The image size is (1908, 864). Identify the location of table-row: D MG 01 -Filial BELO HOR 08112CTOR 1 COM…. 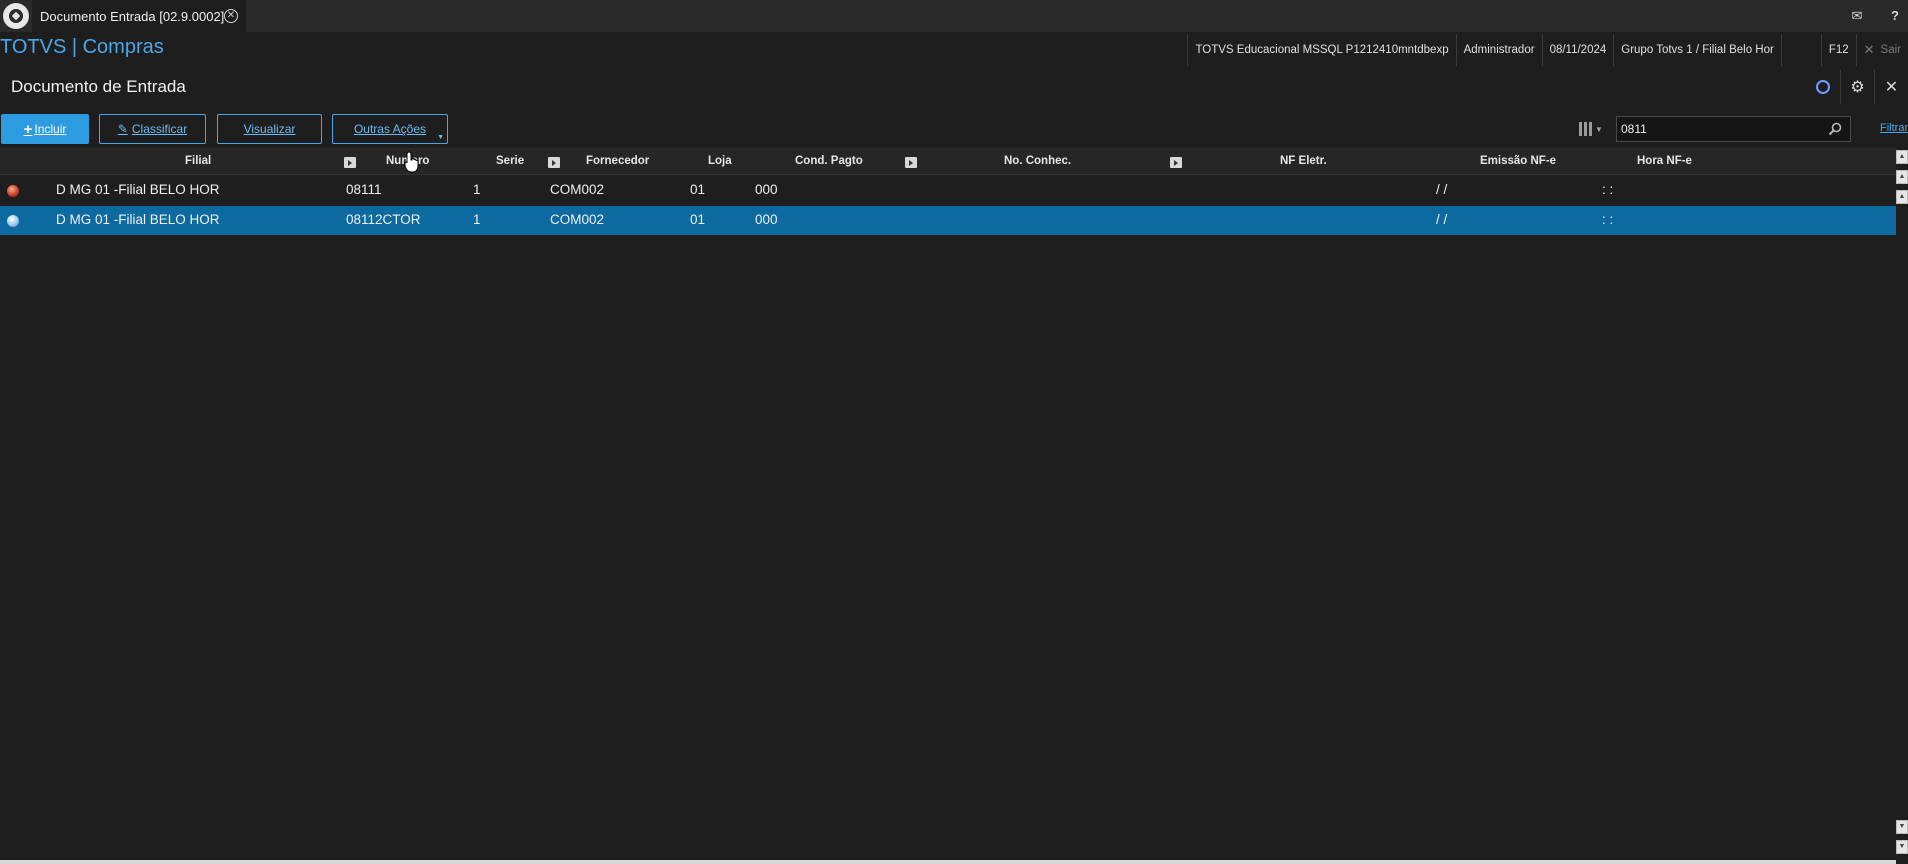
(948, 220).